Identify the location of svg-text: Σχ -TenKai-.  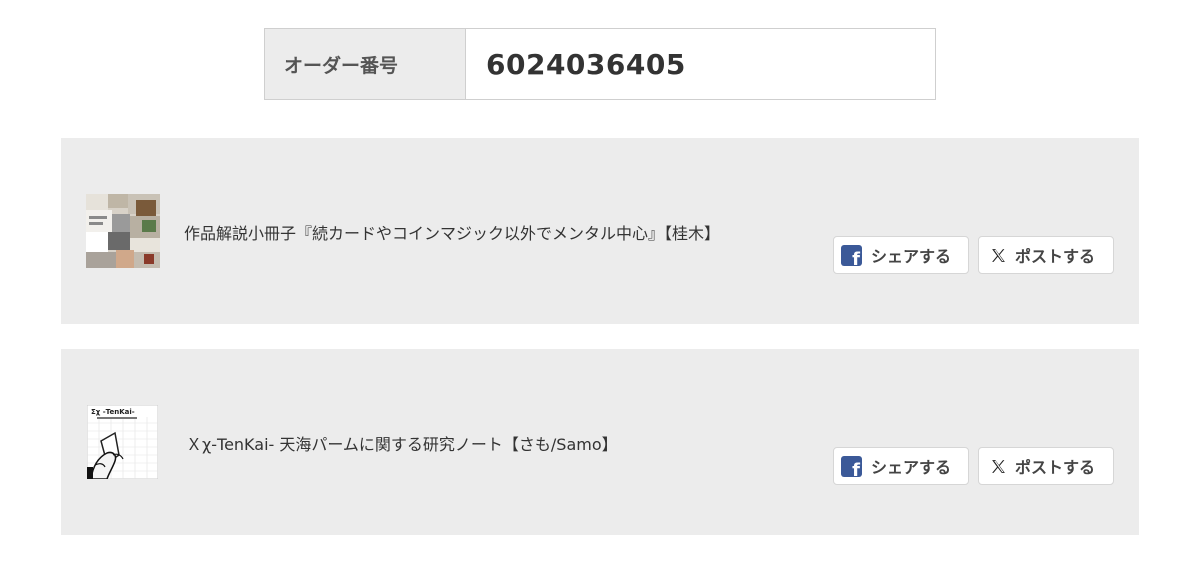
(113, 412).